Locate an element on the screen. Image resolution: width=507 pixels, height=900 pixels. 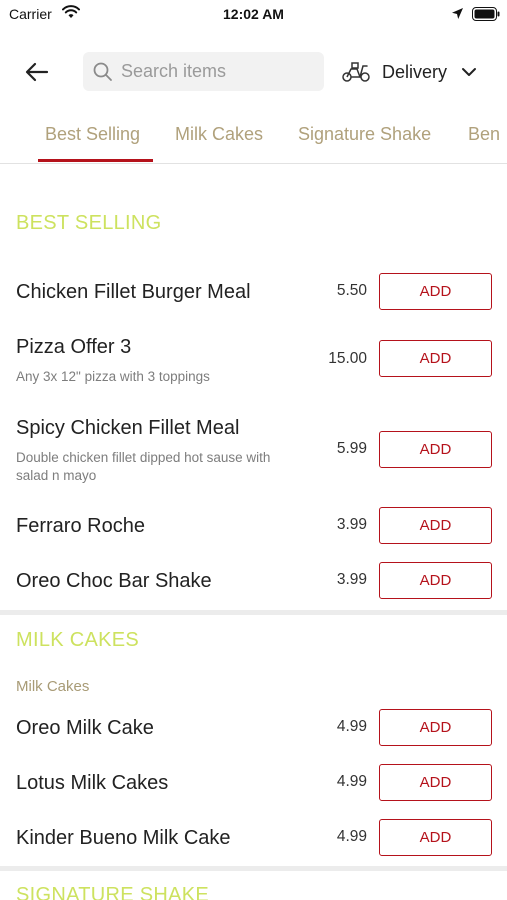
scooter-icon is located at coordinates (357, 72).